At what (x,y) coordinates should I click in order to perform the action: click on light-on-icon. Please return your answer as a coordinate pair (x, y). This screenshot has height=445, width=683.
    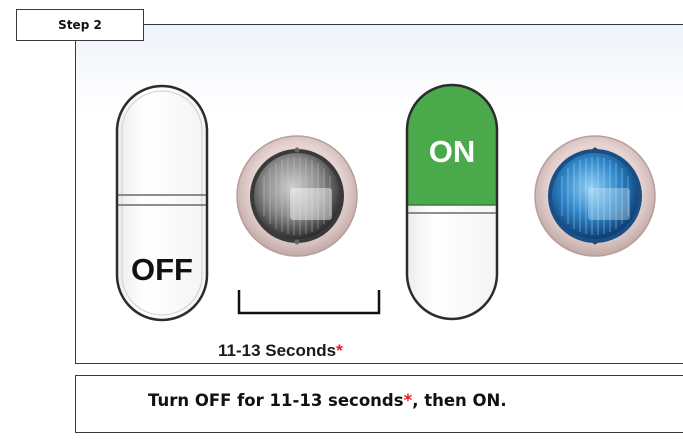
    Looking at the image, I should click on (595, 196).